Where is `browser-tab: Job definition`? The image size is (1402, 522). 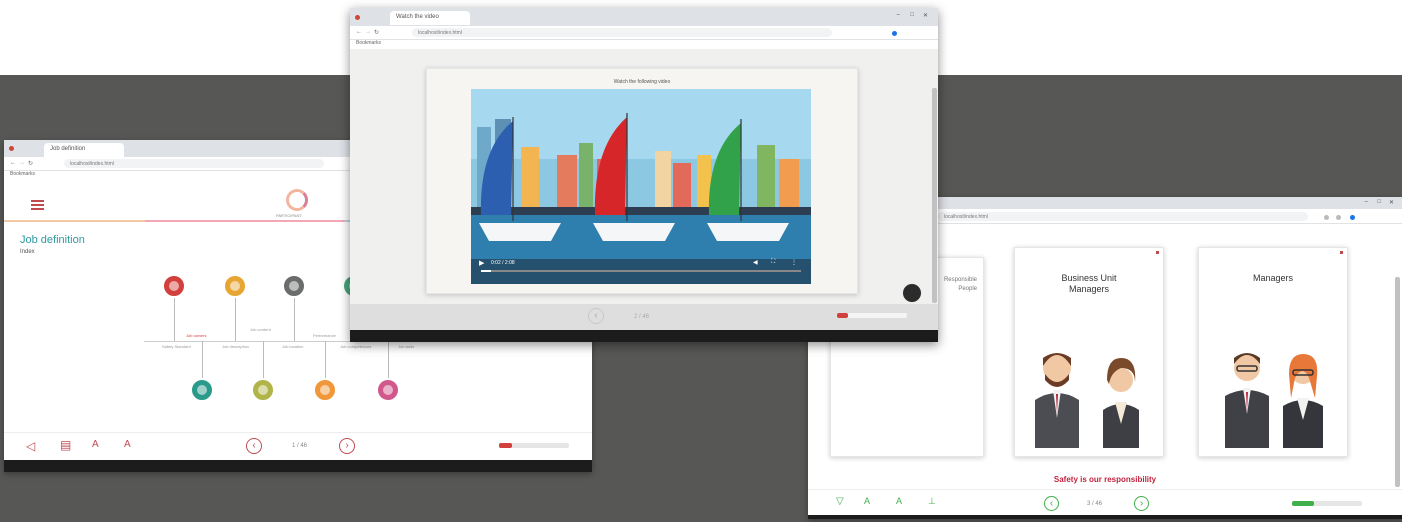
browser-tab: Job definition is located at coordinates (84, 150).